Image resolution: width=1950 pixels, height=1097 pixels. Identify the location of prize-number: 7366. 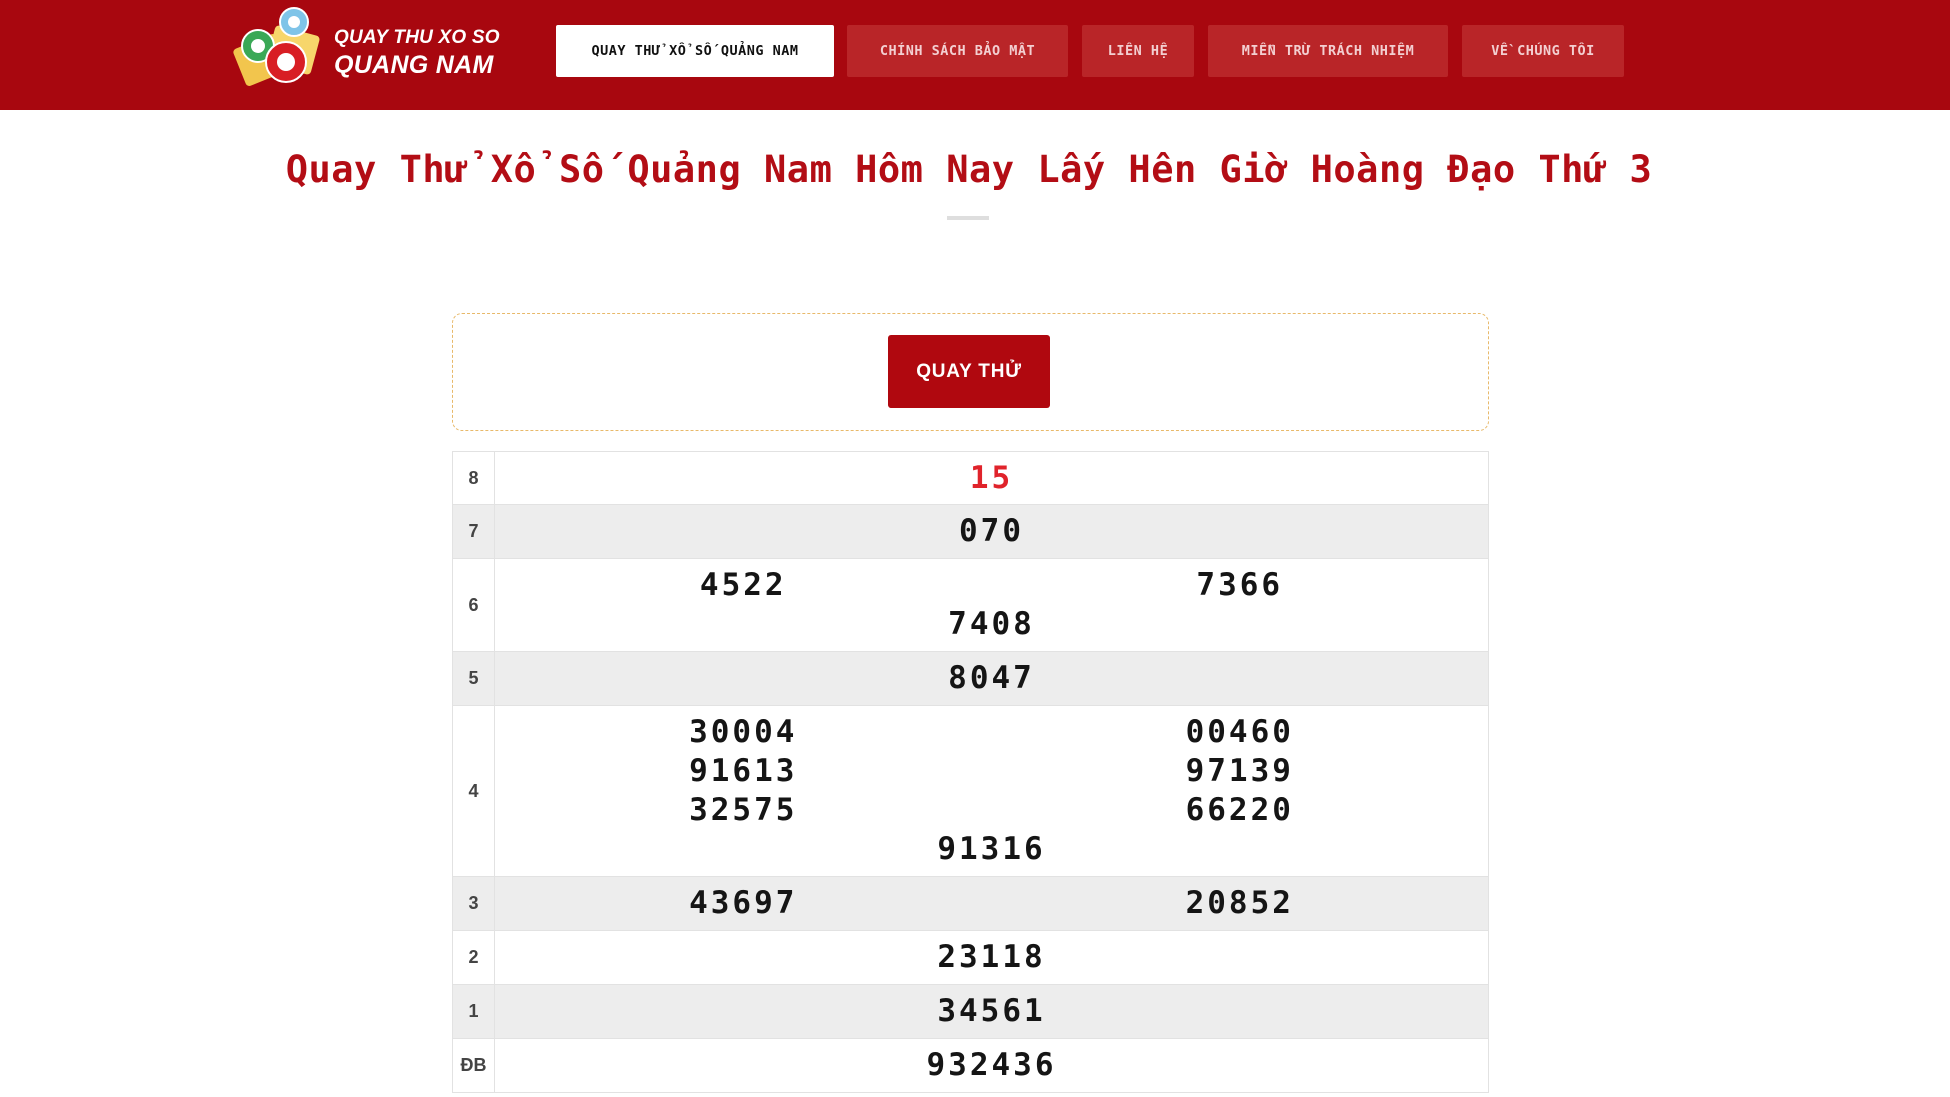
(1240, 585).